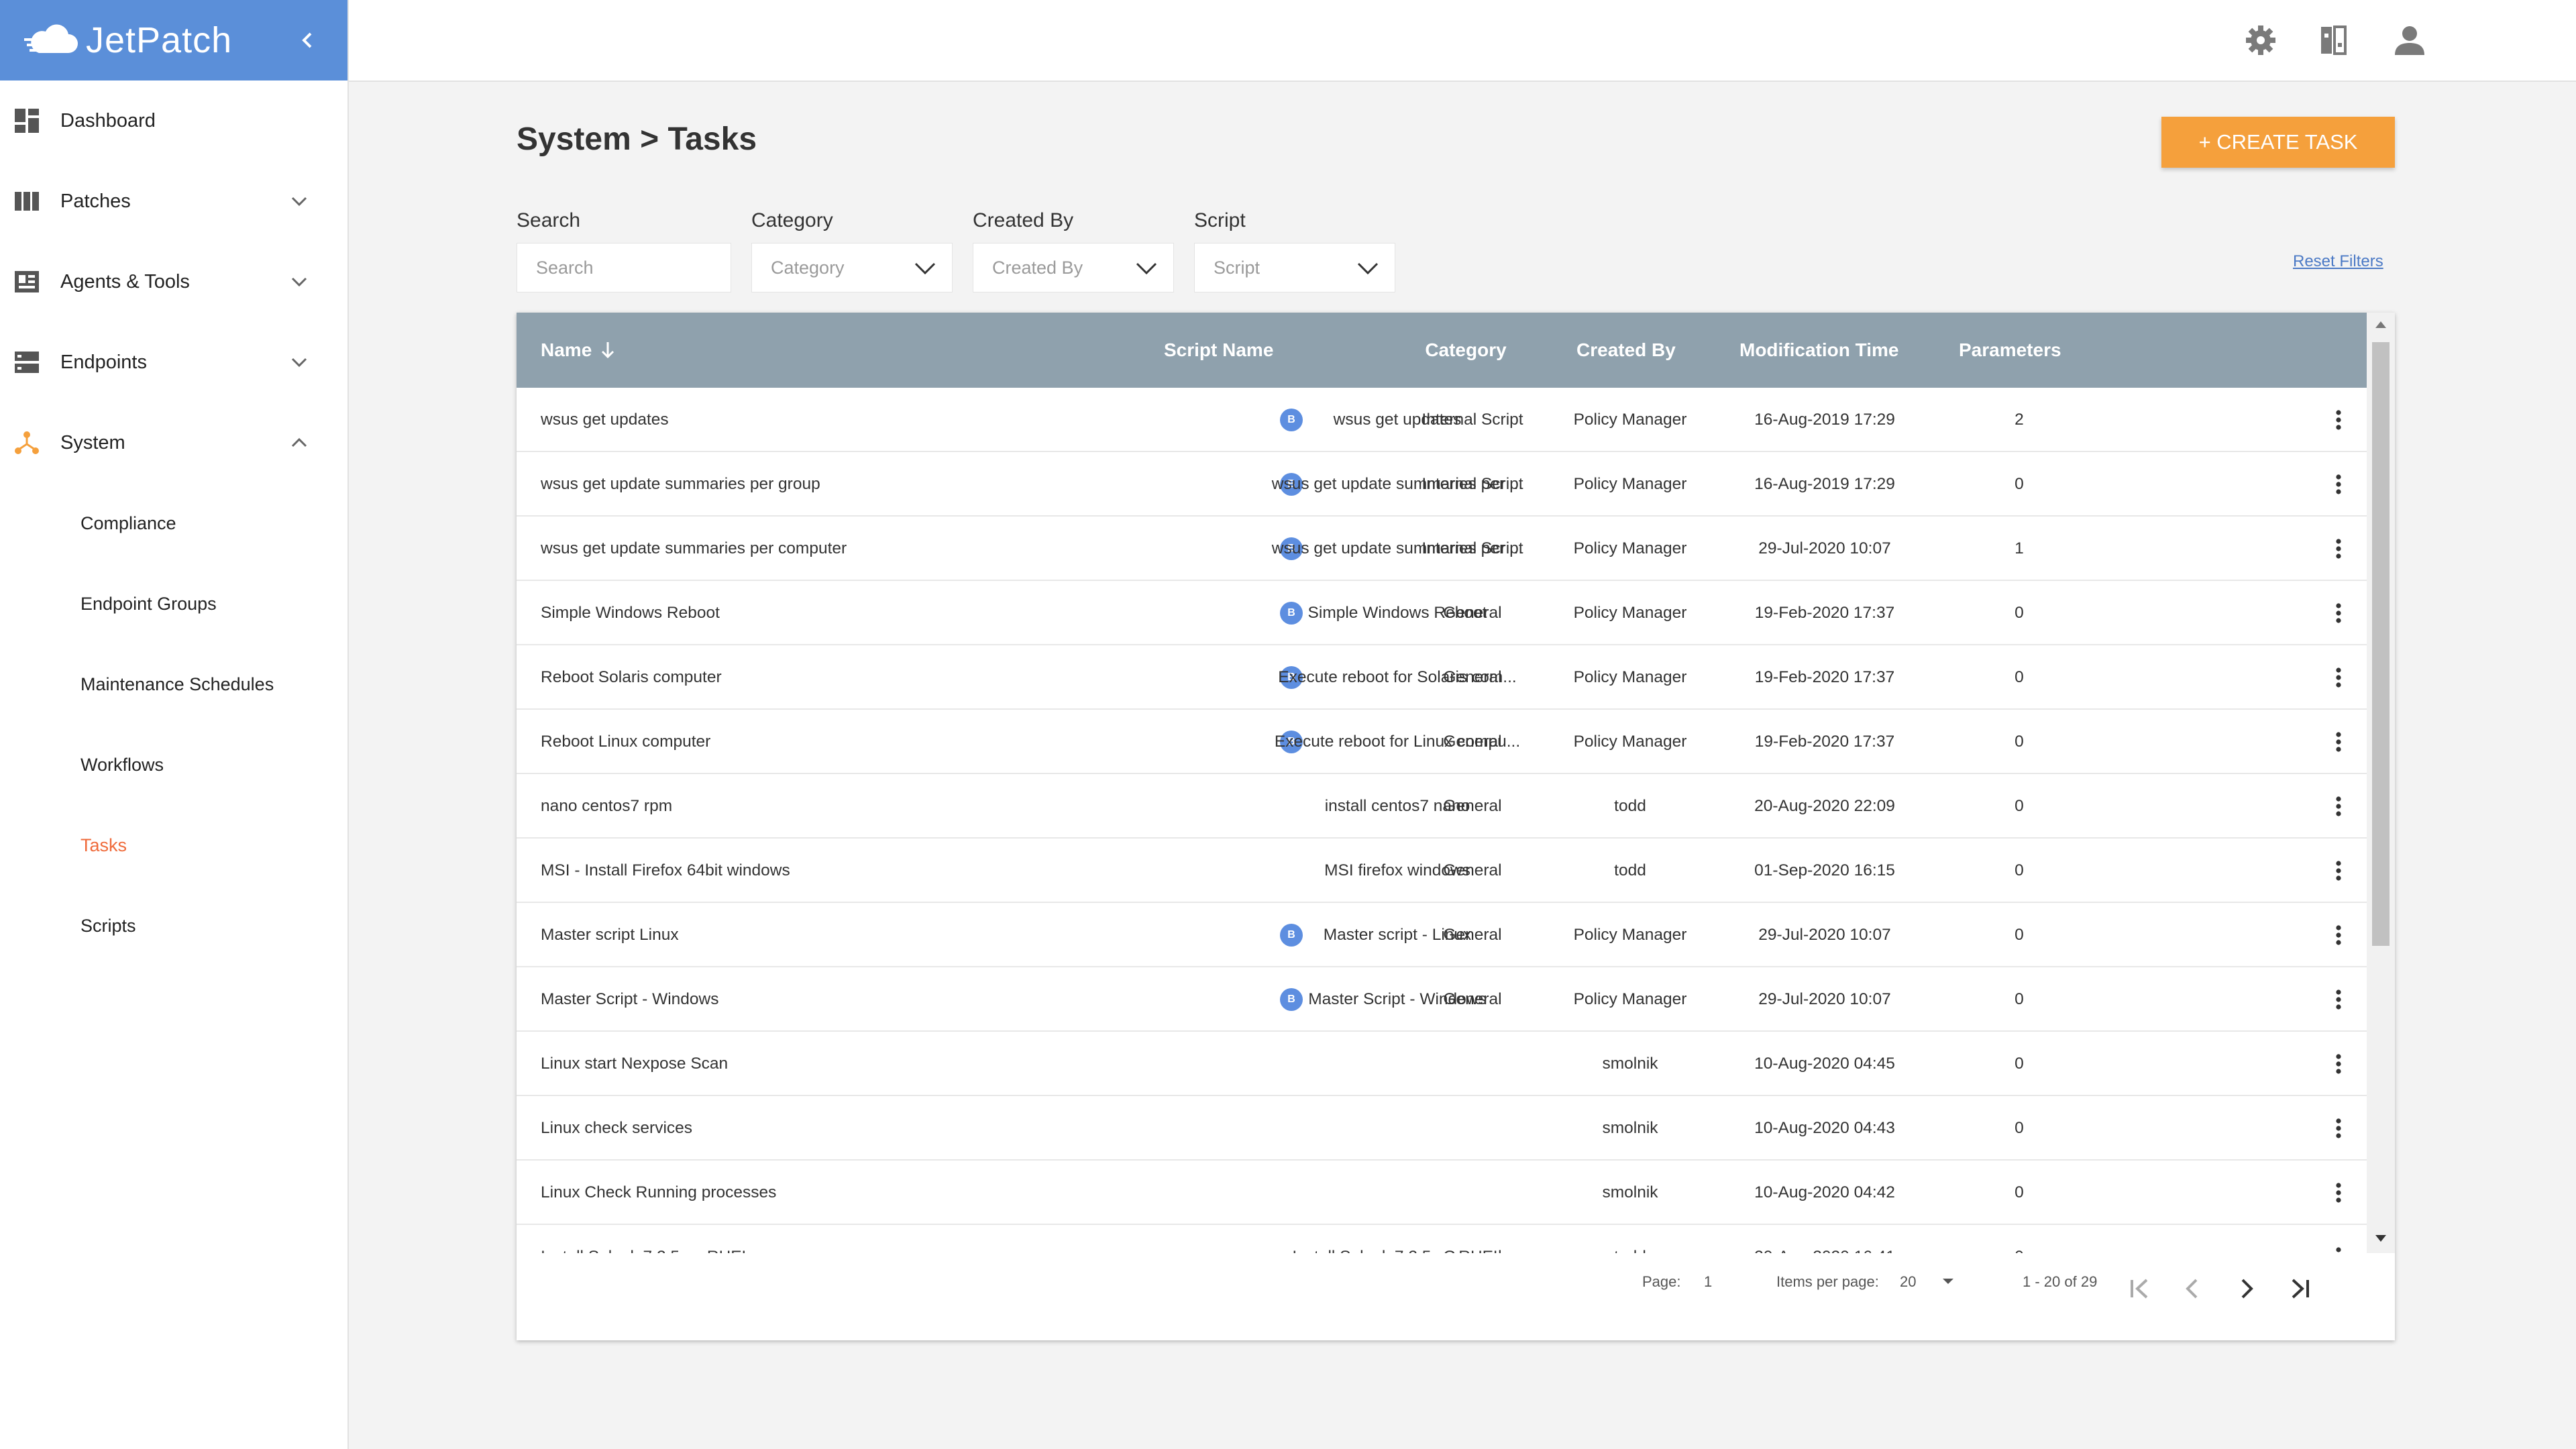  I want to click on sidebar-subitem-endpoint-groups: Endpoint Groups, so click(173, 604).